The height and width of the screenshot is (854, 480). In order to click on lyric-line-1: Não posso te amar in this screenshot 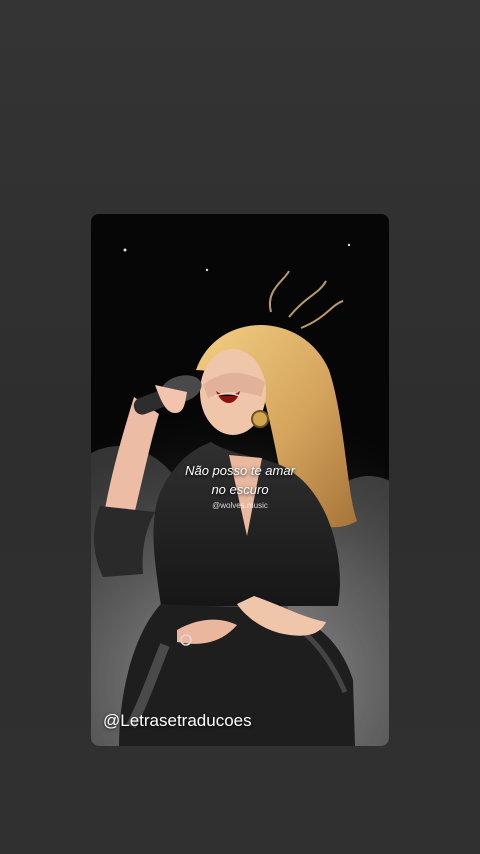, I will do `click(240, 470)`.